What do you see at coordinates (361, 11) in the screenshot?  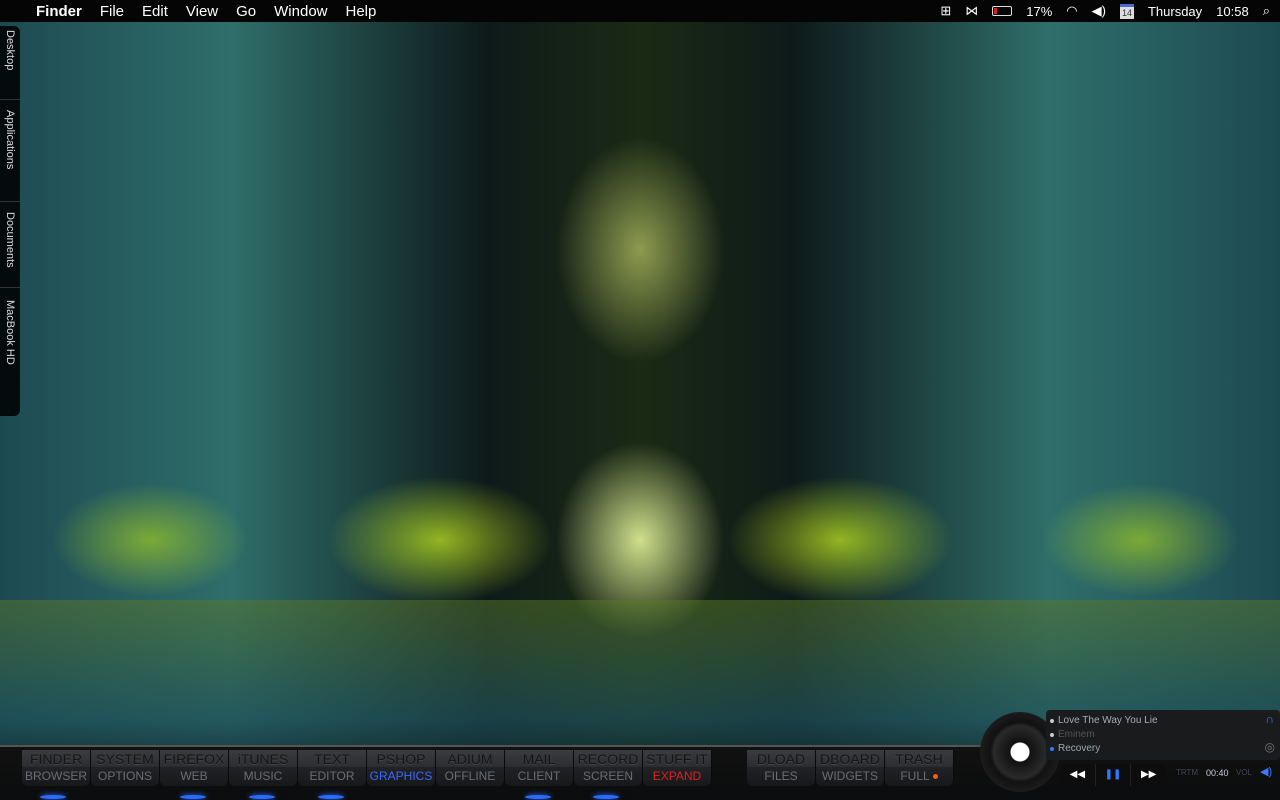 I see `menu-help: Help` at bounding box center [361, 11].